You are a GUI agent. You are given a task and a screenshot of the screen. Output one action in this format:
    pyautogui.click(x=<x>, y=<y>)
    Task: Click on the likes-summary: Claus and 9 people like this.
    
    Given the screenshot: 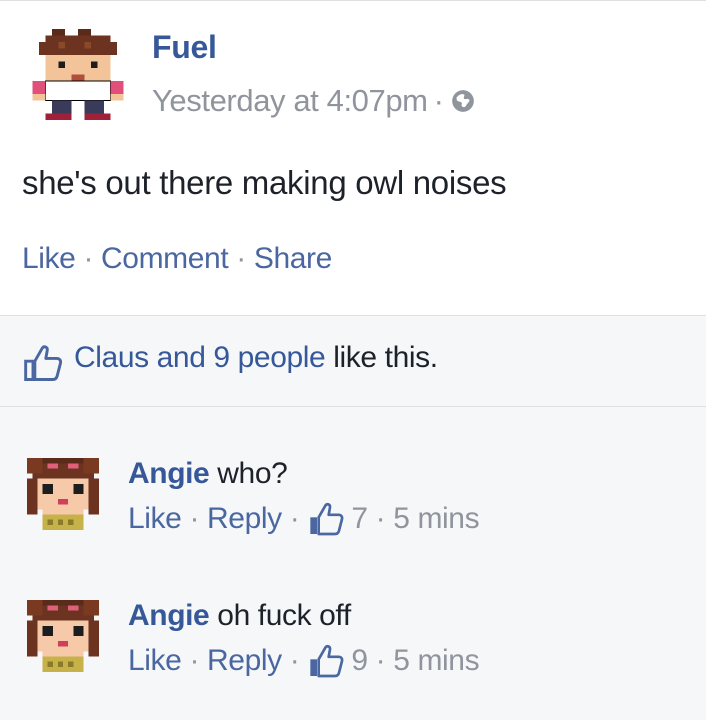 What is the action you would take?
    pyautogui.click(x=256, y=358)
    